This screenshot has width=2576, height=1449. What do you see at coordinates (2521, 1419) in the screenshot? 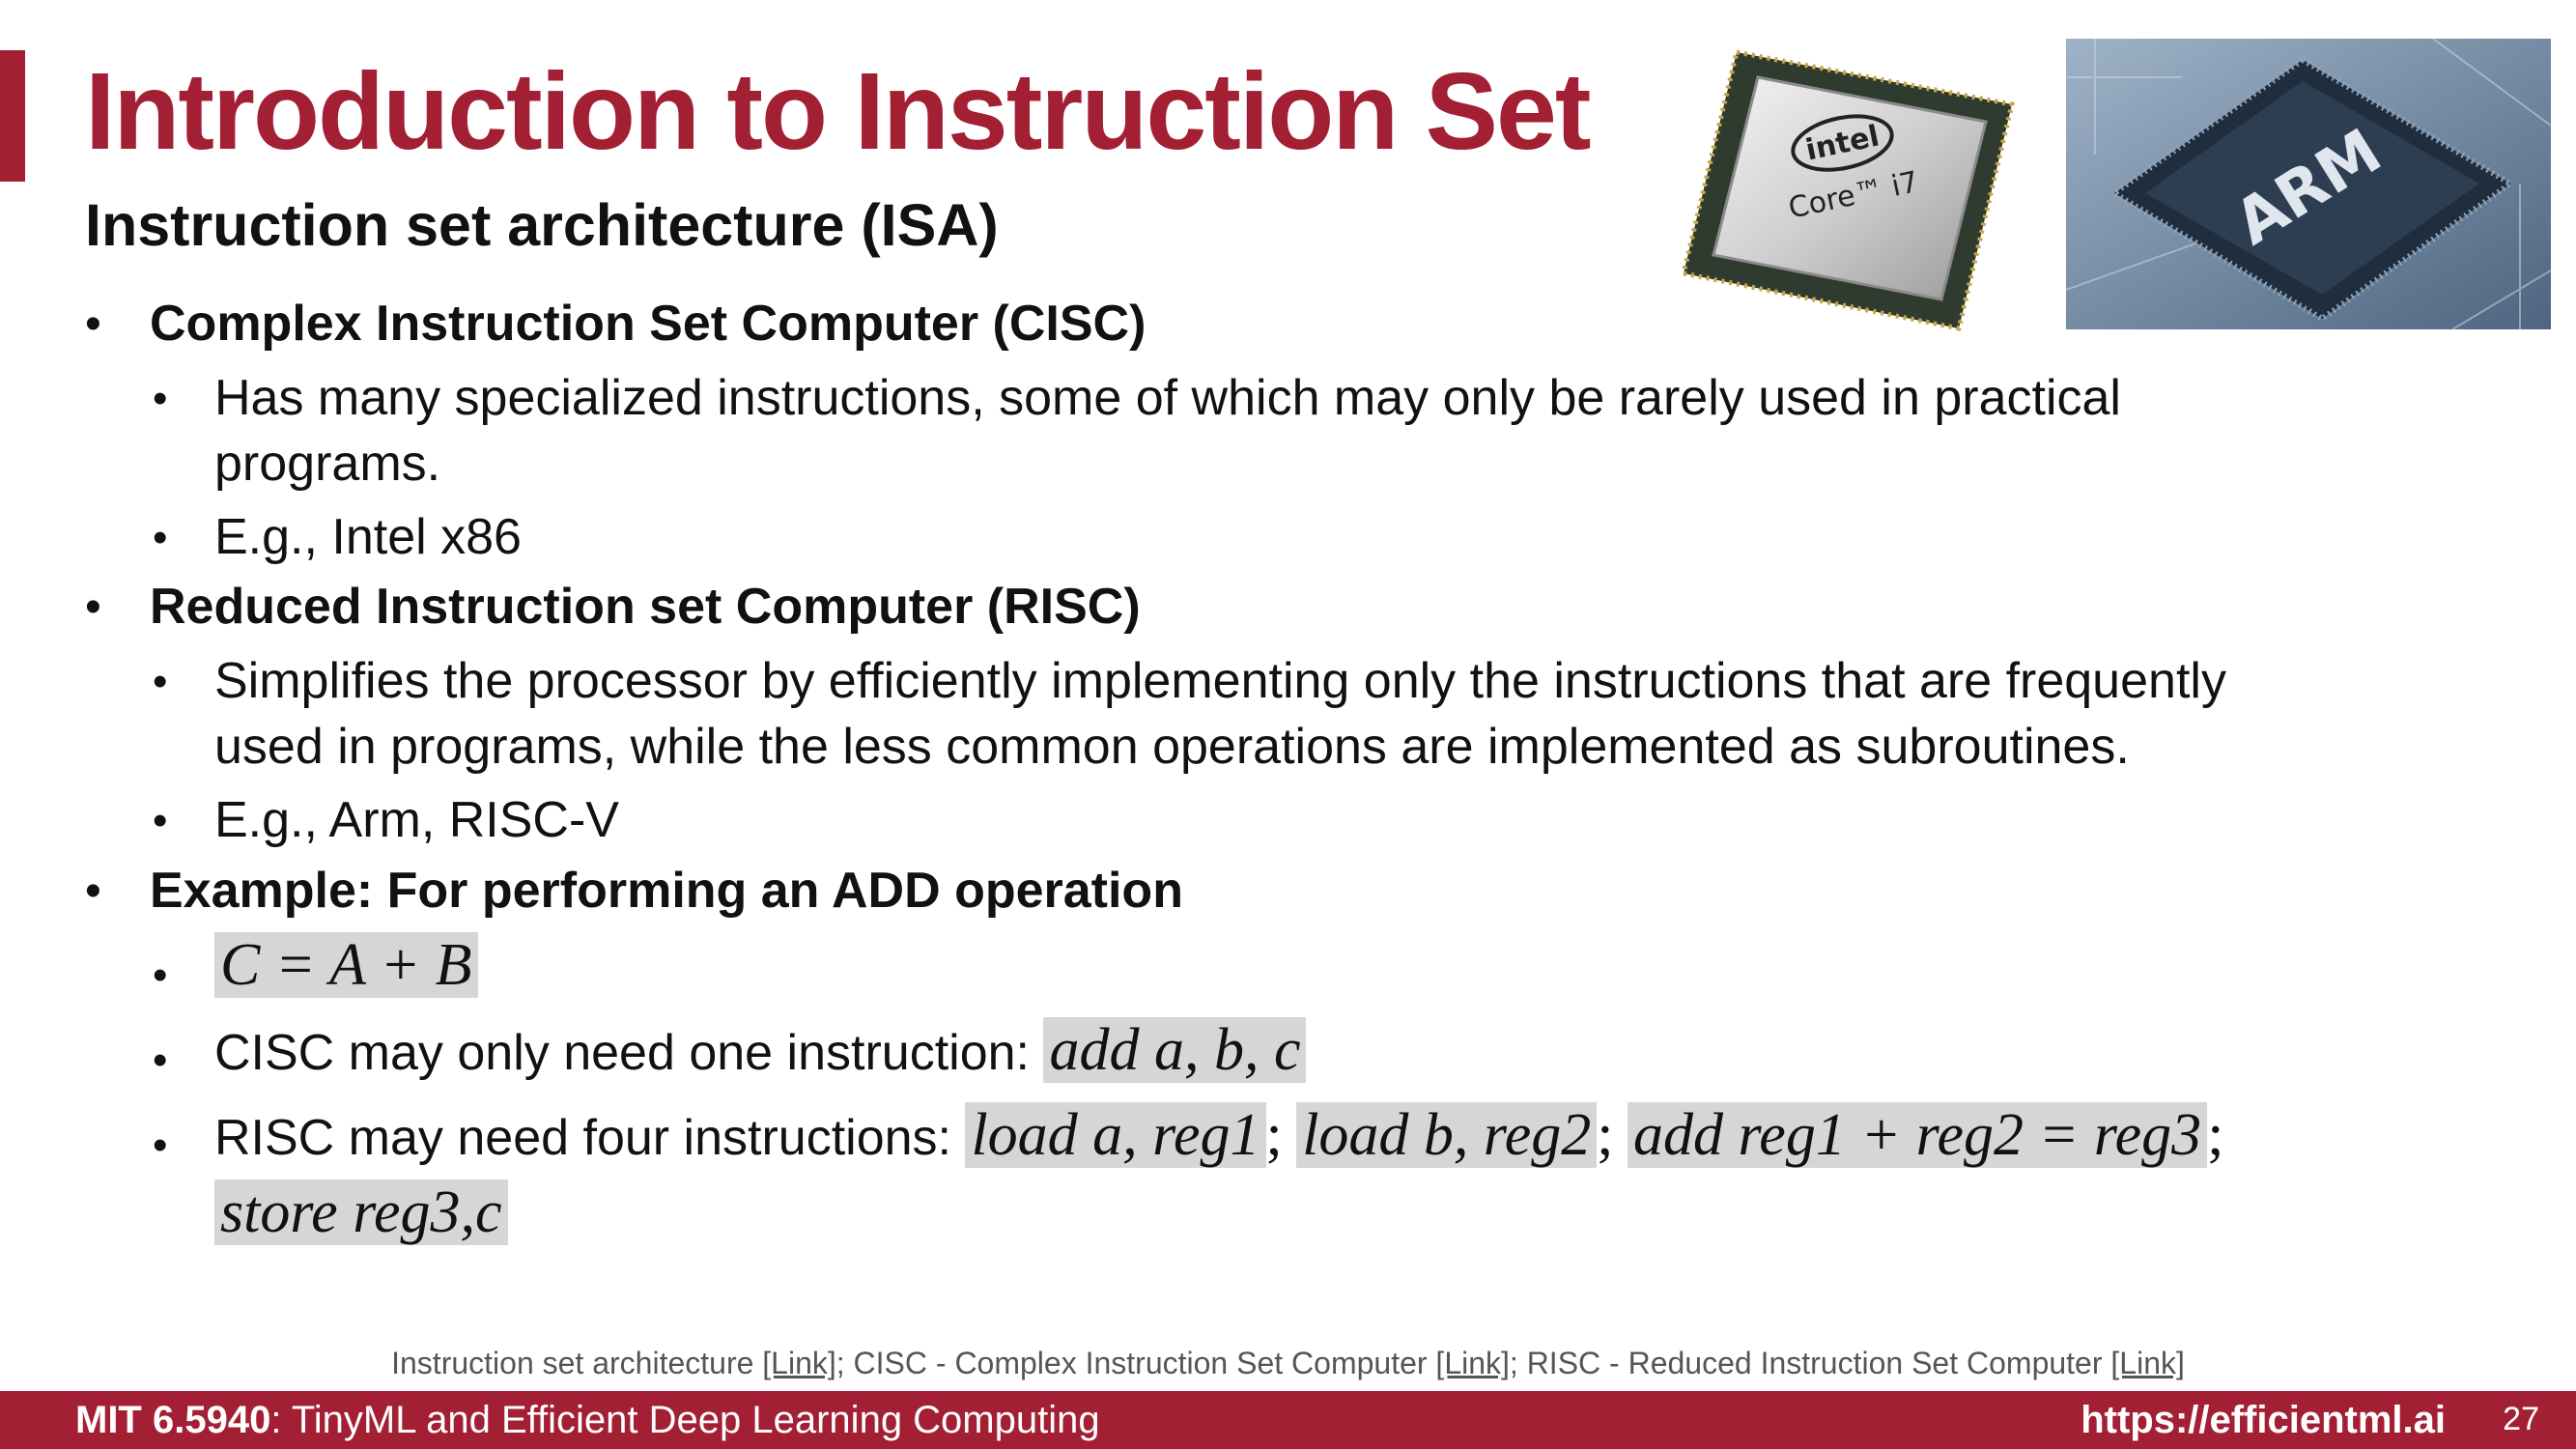
I see `page-number: 27` at bounding box center [2521, 1419].